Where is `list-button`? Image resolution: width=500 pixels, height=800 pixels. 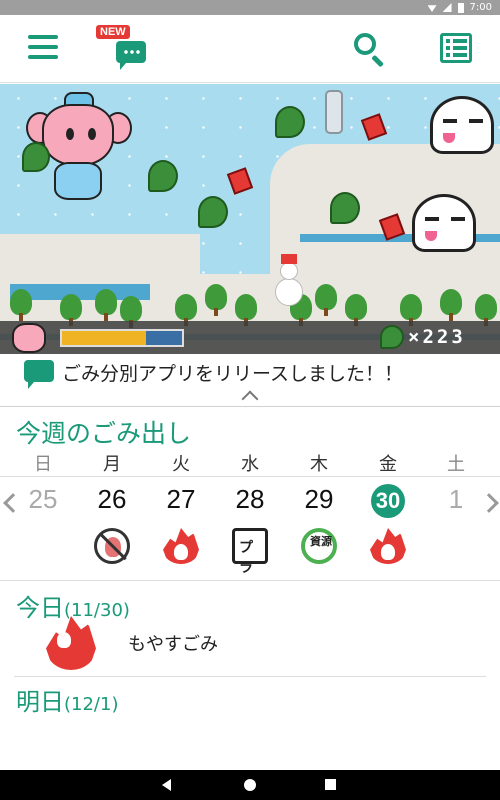 list-button is located at coordinates (456, 48).